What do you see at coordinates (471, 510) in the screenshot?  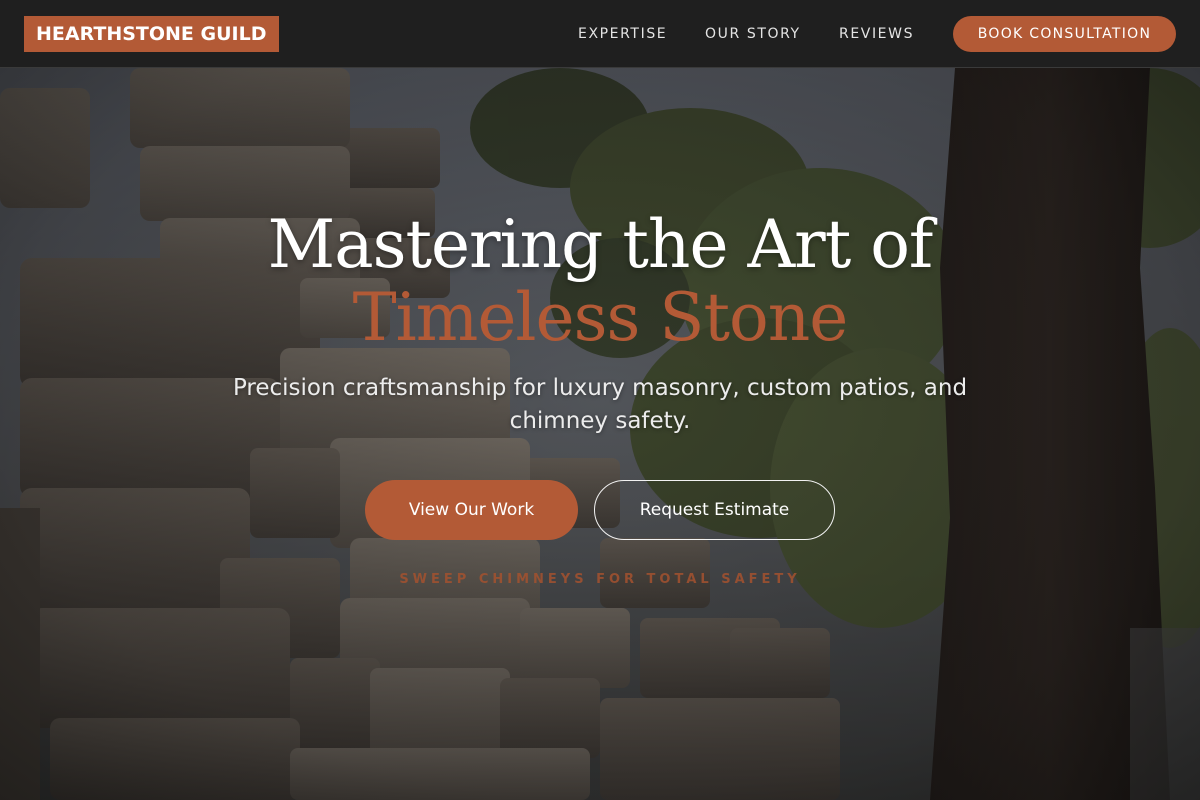 I see `view-our-work-button: View Our Work` at bounding box center [471, 510].